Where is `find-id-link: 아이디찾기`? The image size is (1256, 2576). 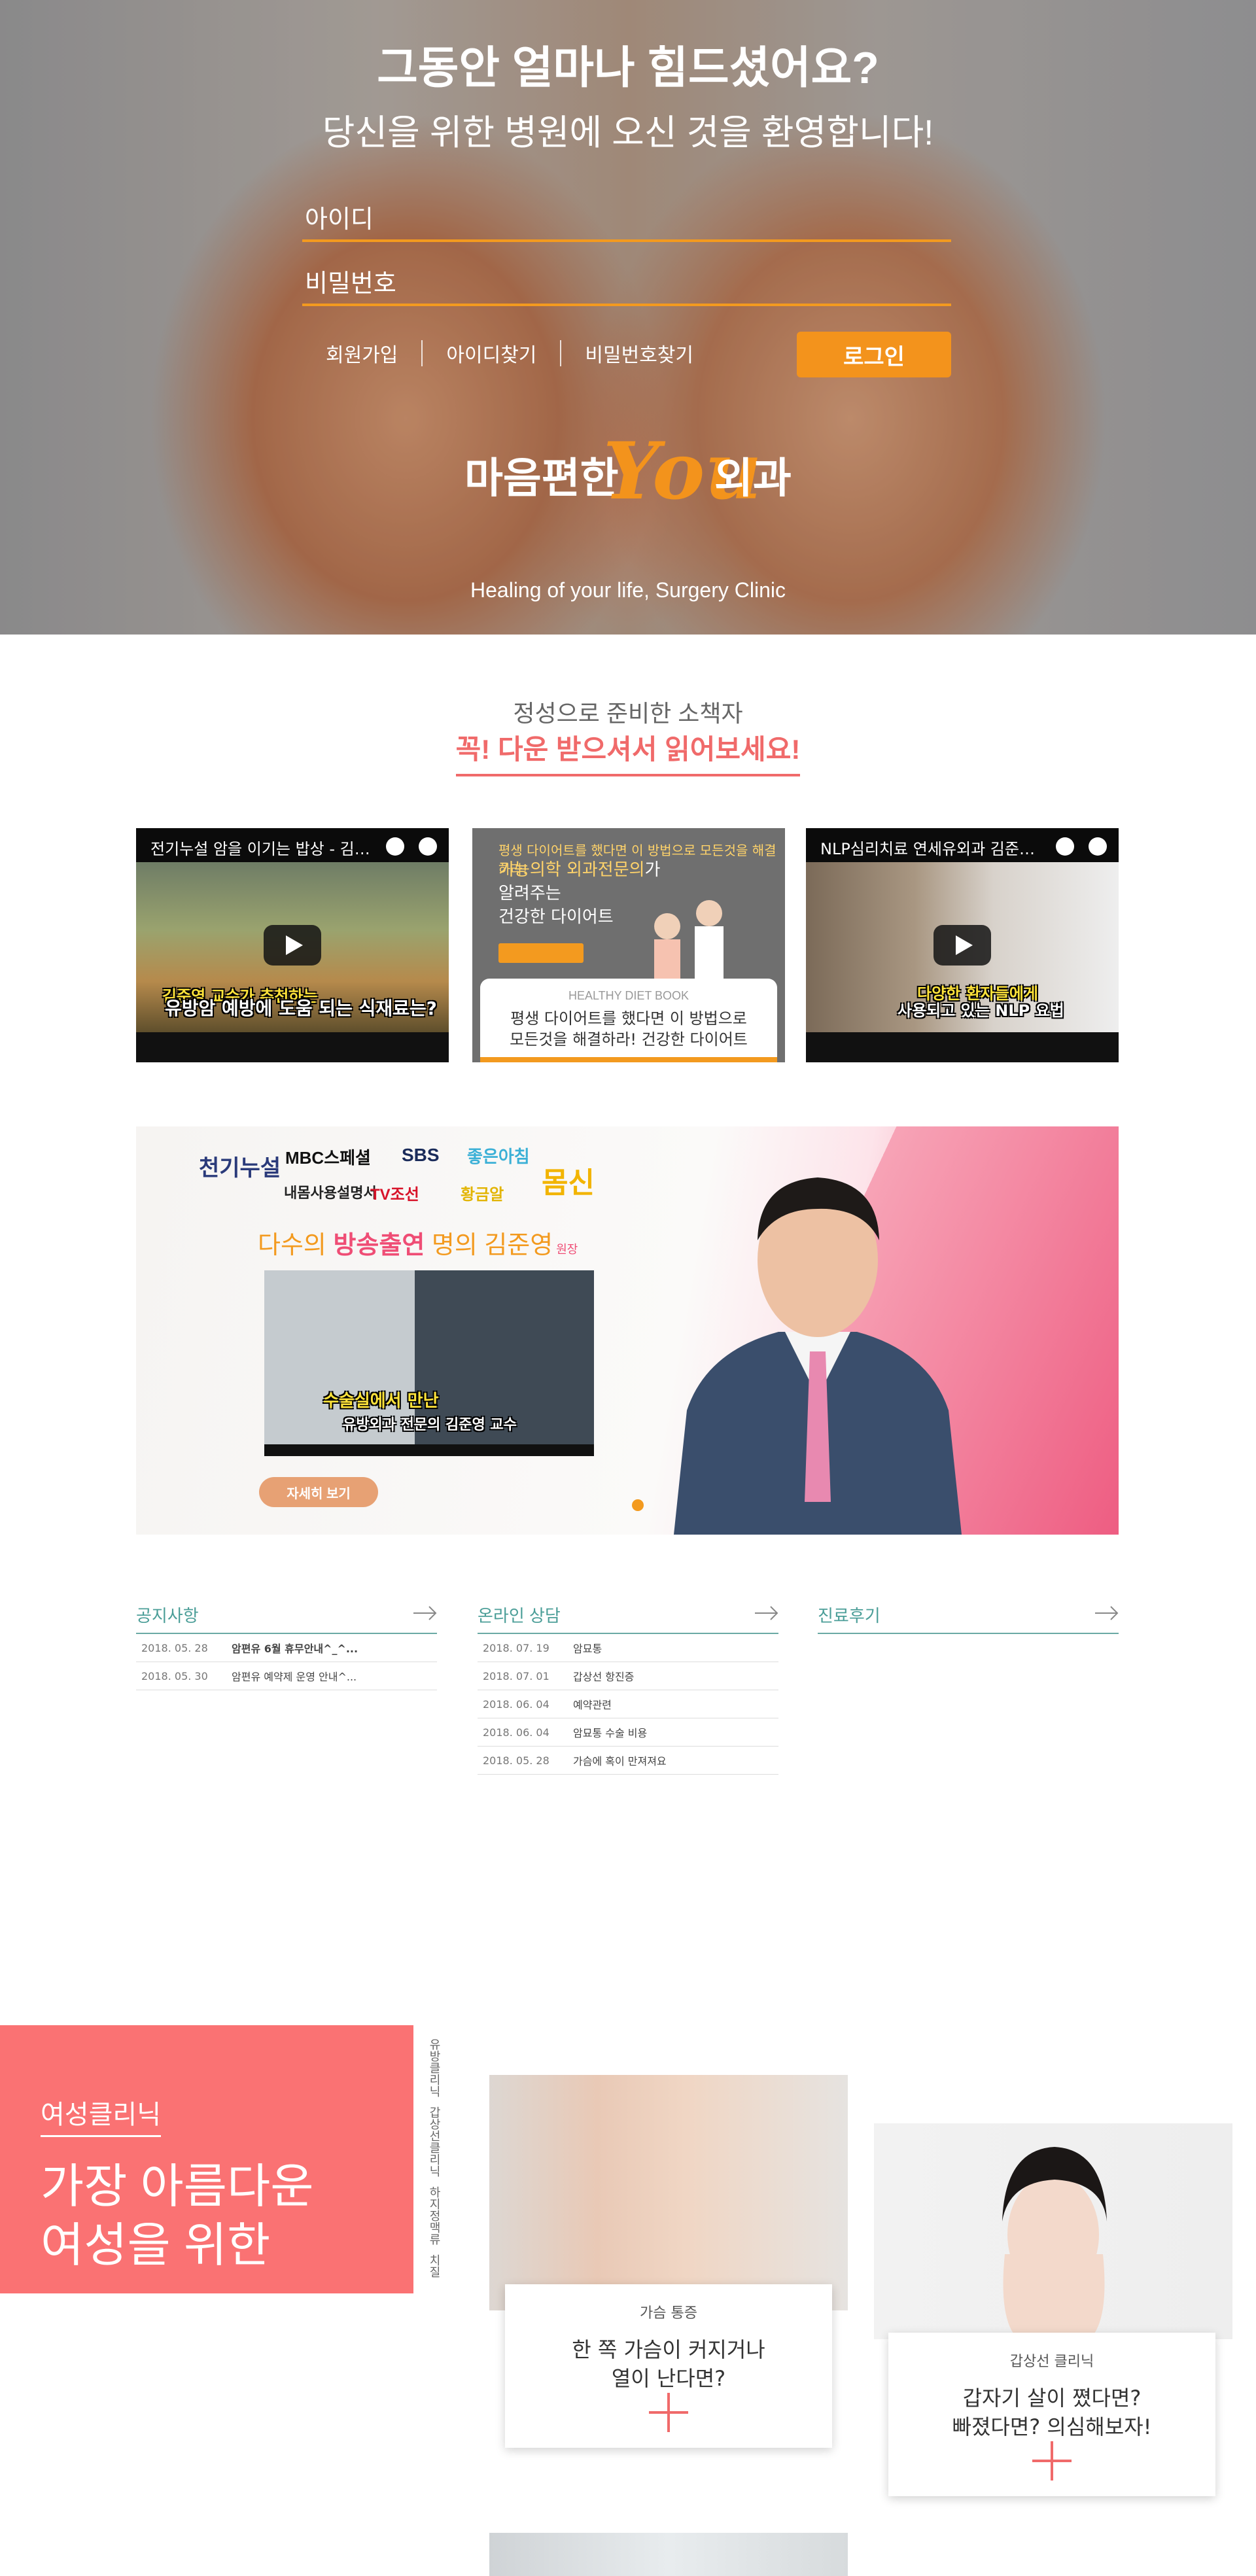 find-id-link: 아이디찾기 is located at coordinates (491, 354).